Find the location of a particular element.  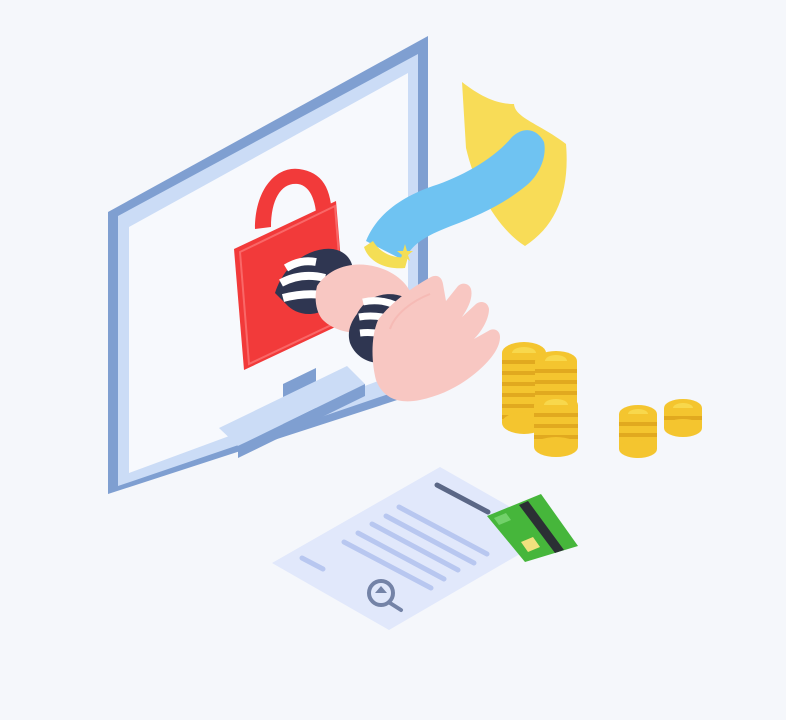

coin-stack-front is located at coordinates (556, 426).